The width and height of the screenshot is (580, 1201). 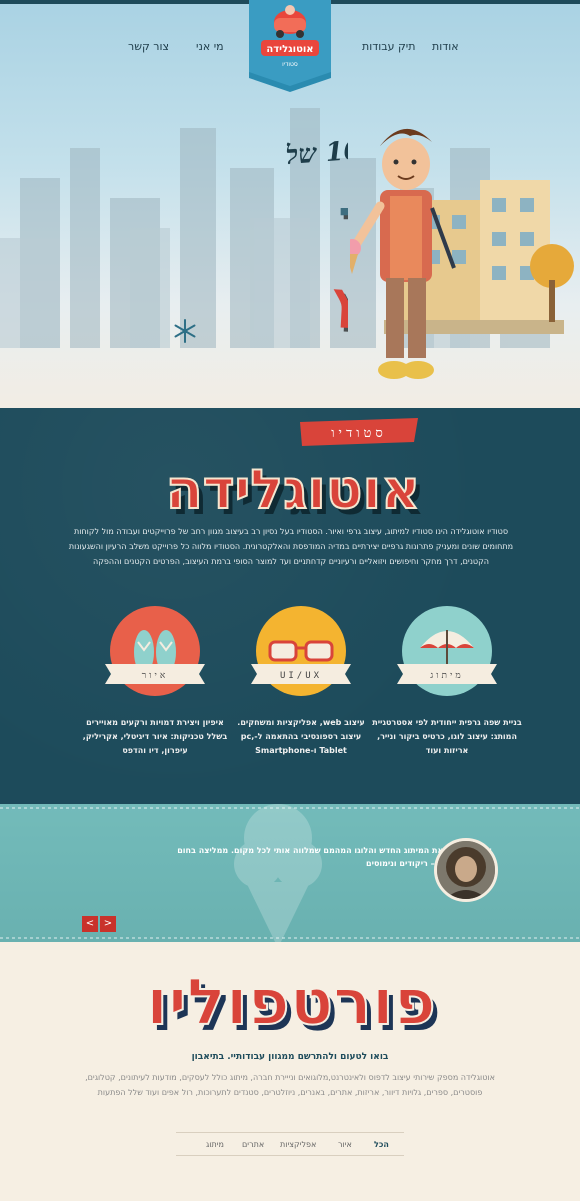 What do you see at coordinates (298, 1144) in the screenshot?
I see `filter-apps: אפליקציות` at bounding box center [298, 1144].